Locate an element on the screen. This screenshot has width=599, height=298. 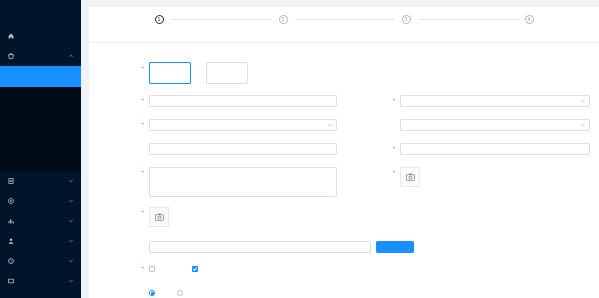
carousel-image-label: * is located at coordinates (142, 213).